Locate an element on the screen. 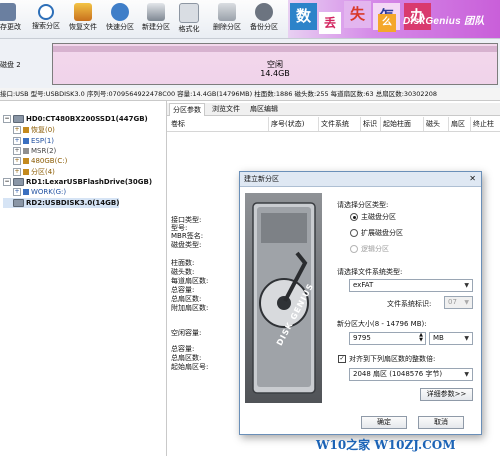 Image resolution: width=500 pixels, height=456 pixels. detail-params-button: 详细参数>> is located at coordinates (446, 394).